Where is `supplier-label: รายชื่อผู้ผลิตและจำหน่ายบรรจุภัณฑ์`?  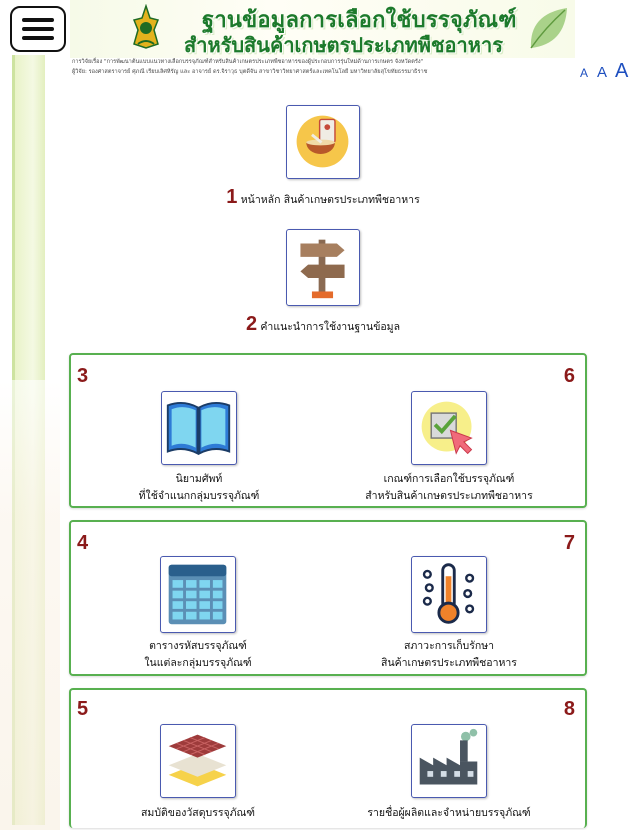
supplier-label: รายชื่อผู้ผลิตและจำหน่ายบรรจุภัณฑ์ is located at coordinates (449, 813).